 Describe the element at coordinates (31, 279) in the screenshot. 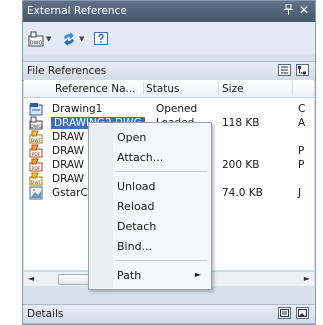

I see `scroll-left-icon: ◄` at that location.